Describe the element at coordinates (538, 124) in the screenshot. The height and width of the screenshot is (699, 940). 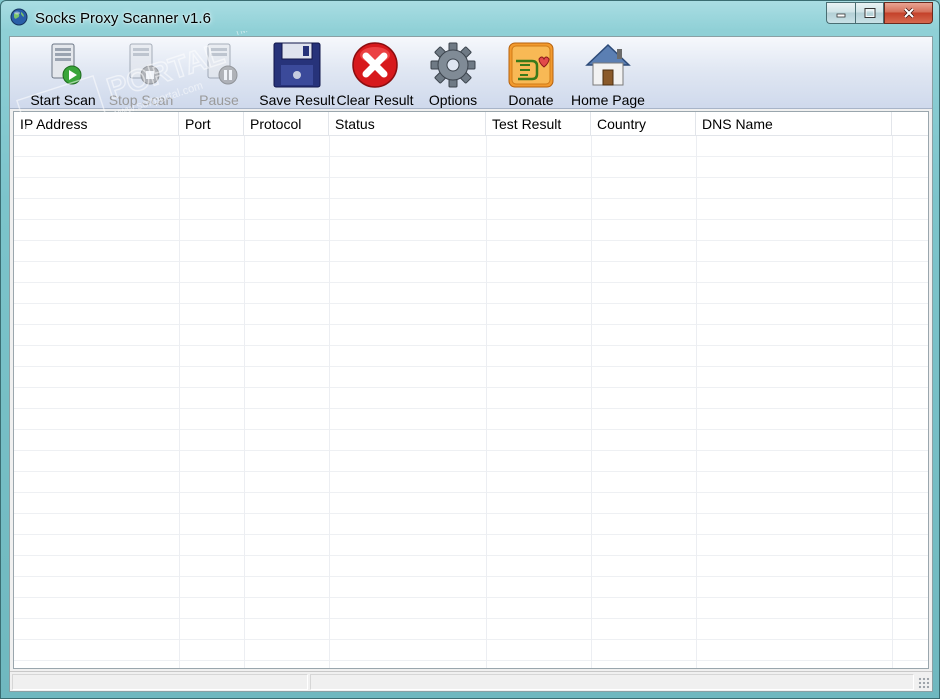
I see `column-header-test-result: Test Result` at that location.